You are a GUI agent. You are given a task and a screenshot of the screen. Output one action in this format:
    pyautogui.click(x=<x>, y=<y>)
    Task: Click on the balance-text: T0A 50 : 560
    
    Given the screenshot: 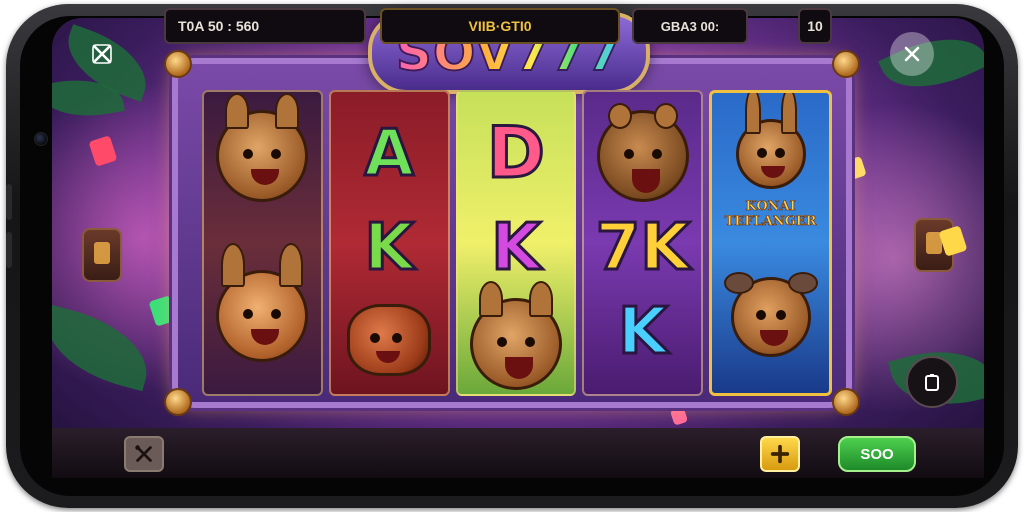 What is the action you would take?
    pyautogui.click(x=219, y=26)
    